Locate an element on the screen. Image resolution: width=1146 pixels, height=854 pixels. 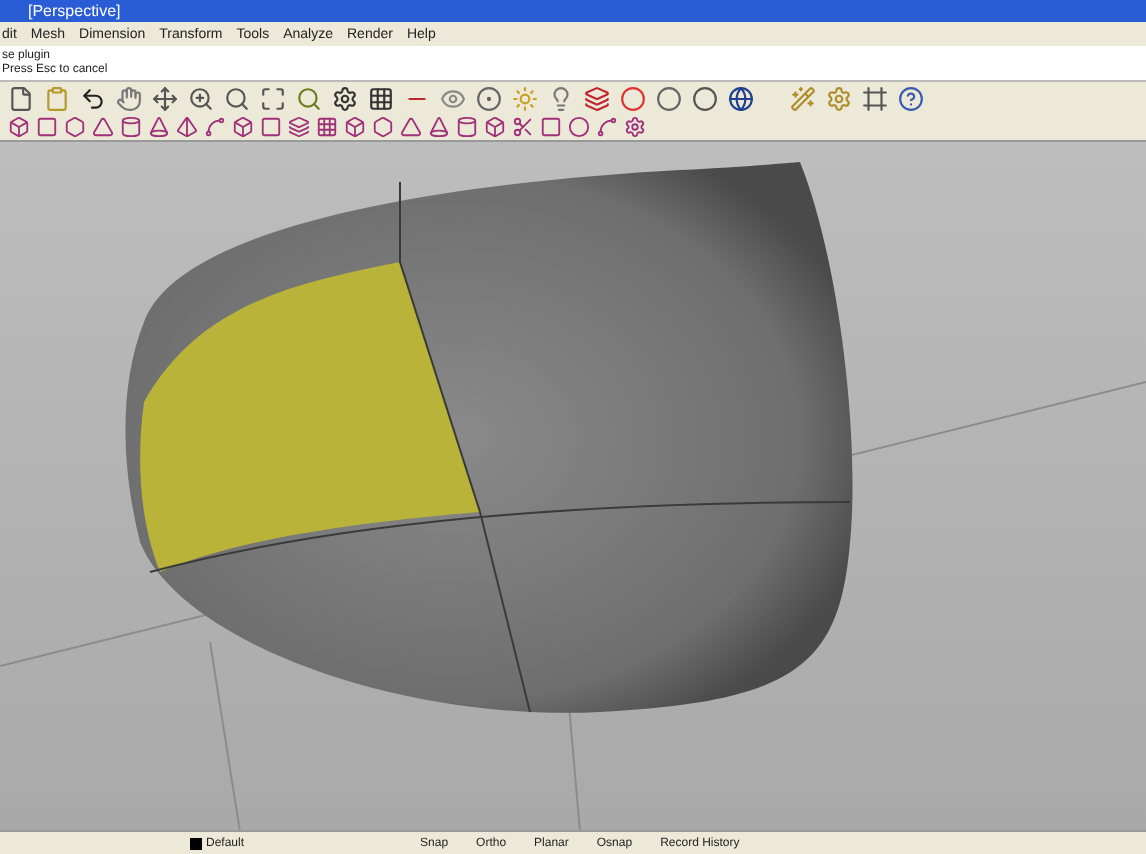
window-title: [Perspective] is located at coordinates (74, 11).